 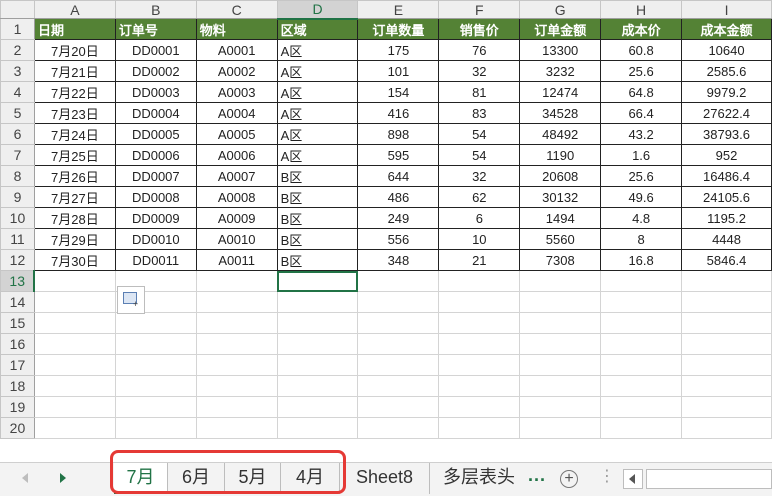 I want to click on data-cell: A0002, so click(x=236, y=71).